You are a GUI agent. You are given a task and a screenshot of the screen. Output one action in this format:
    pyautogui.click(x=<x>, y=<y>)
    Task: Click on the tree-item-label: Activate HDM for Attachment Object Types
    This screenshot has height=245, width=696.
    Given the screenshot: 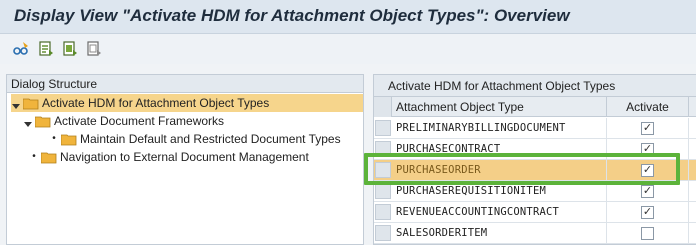 What is the action you would take?
    pyautogui.click(x=156, y=103)
    